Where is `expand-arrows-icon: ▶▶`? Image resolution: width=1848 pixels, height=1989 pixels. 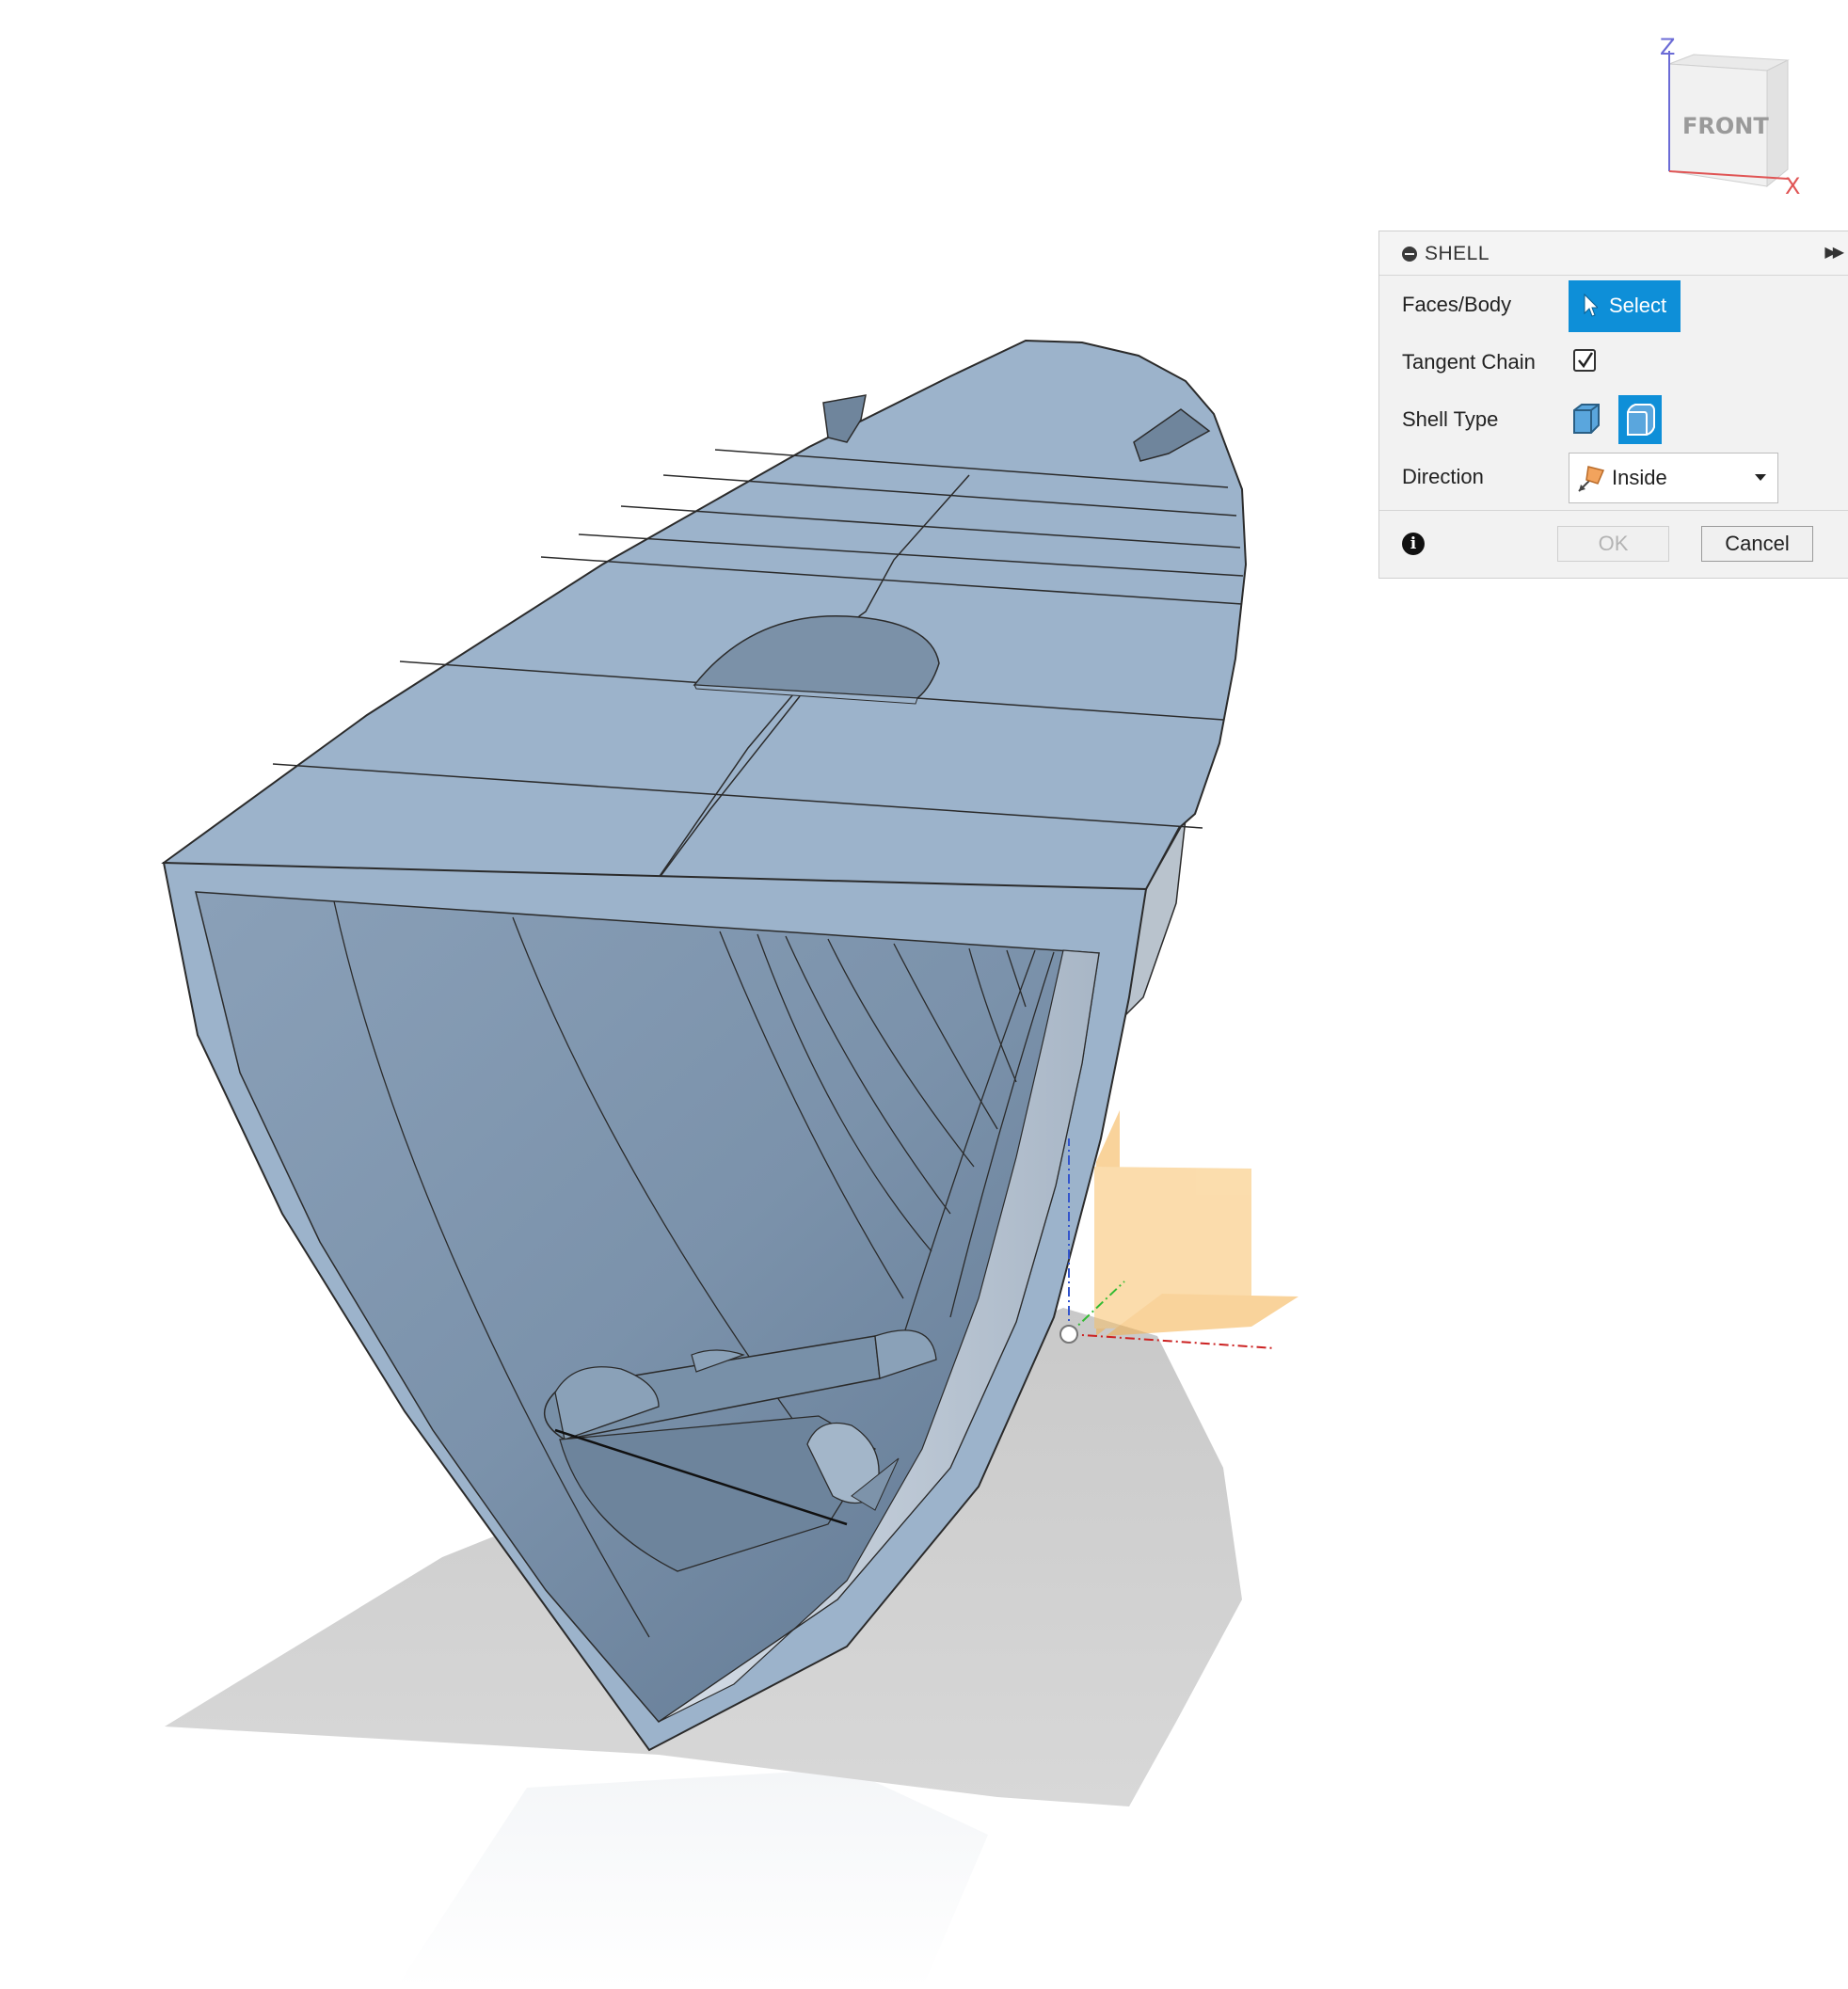 expand-arrows-icon: ▶▶ is located at coordinates (1834, 252).